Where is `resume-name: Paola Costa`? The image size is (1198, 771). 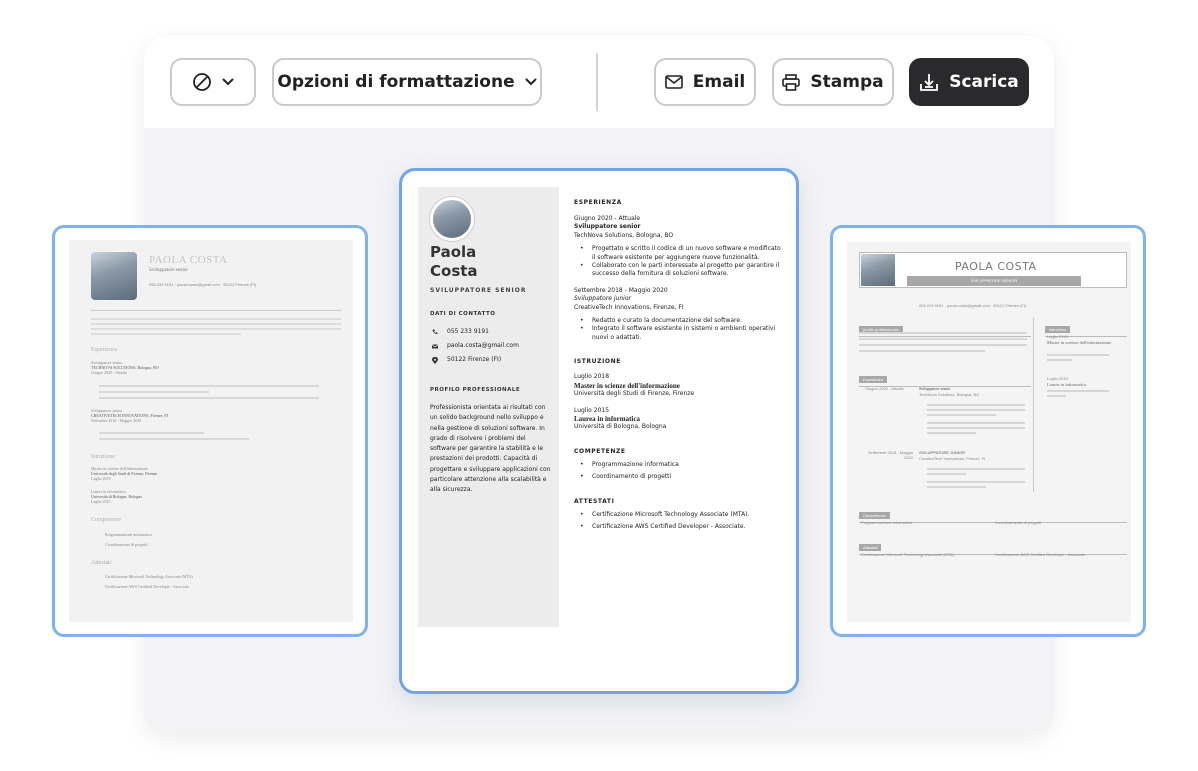 resume-name: Paola Costa is located at coordinates (454, 262).